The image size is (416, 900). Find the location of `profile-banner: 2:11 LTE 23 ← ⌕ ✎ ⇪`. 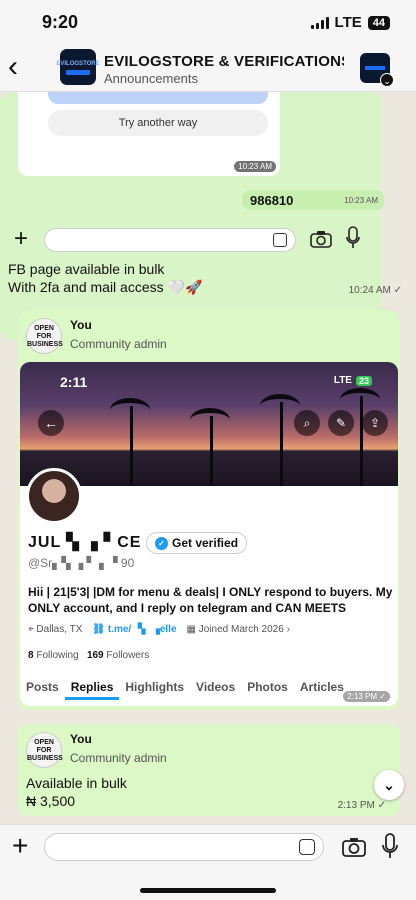

profile-banner: 2:11 LTE 23 ← ⌕ ✎ ⇪ is located at coordinates (209, 424).